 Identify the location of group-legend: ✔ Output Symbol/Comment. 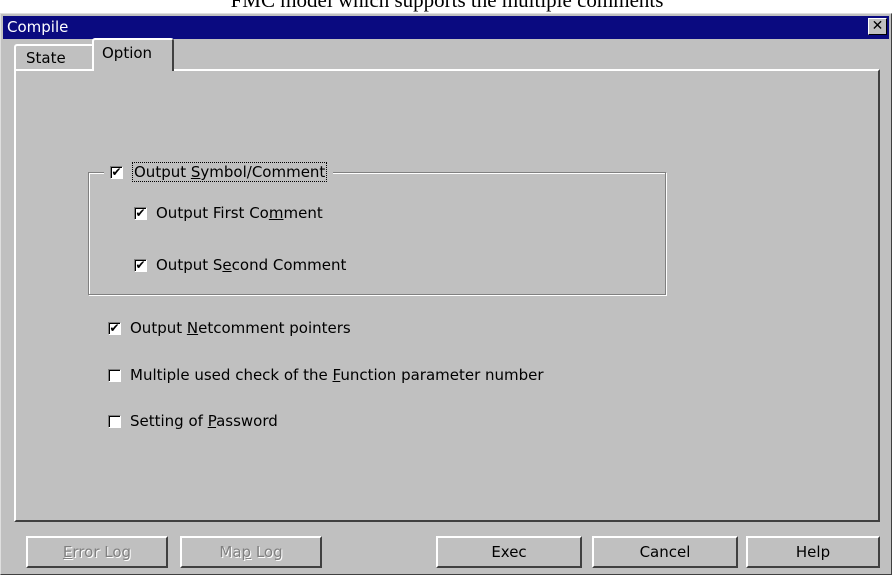
(219, 172).